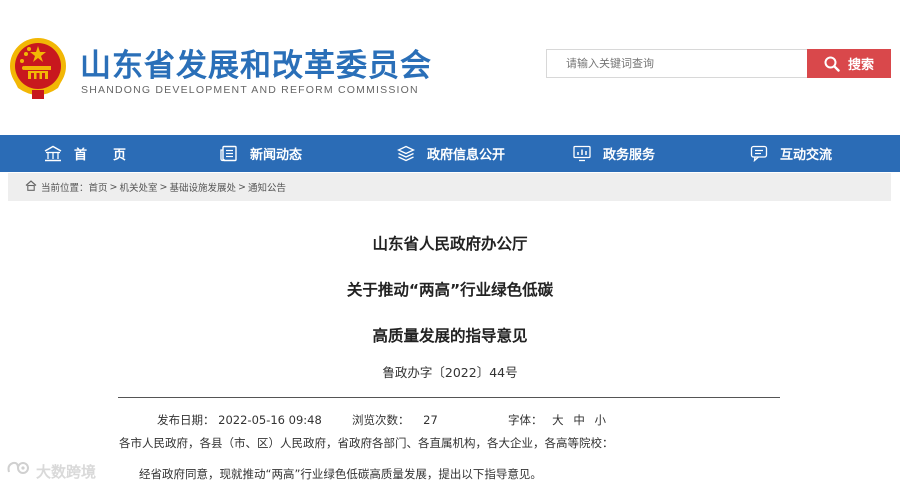  What do you see at coordinates (629, 155) in the screenshot?
I see `nav-item-label: 政务服务` at bounding box center [629, 155].